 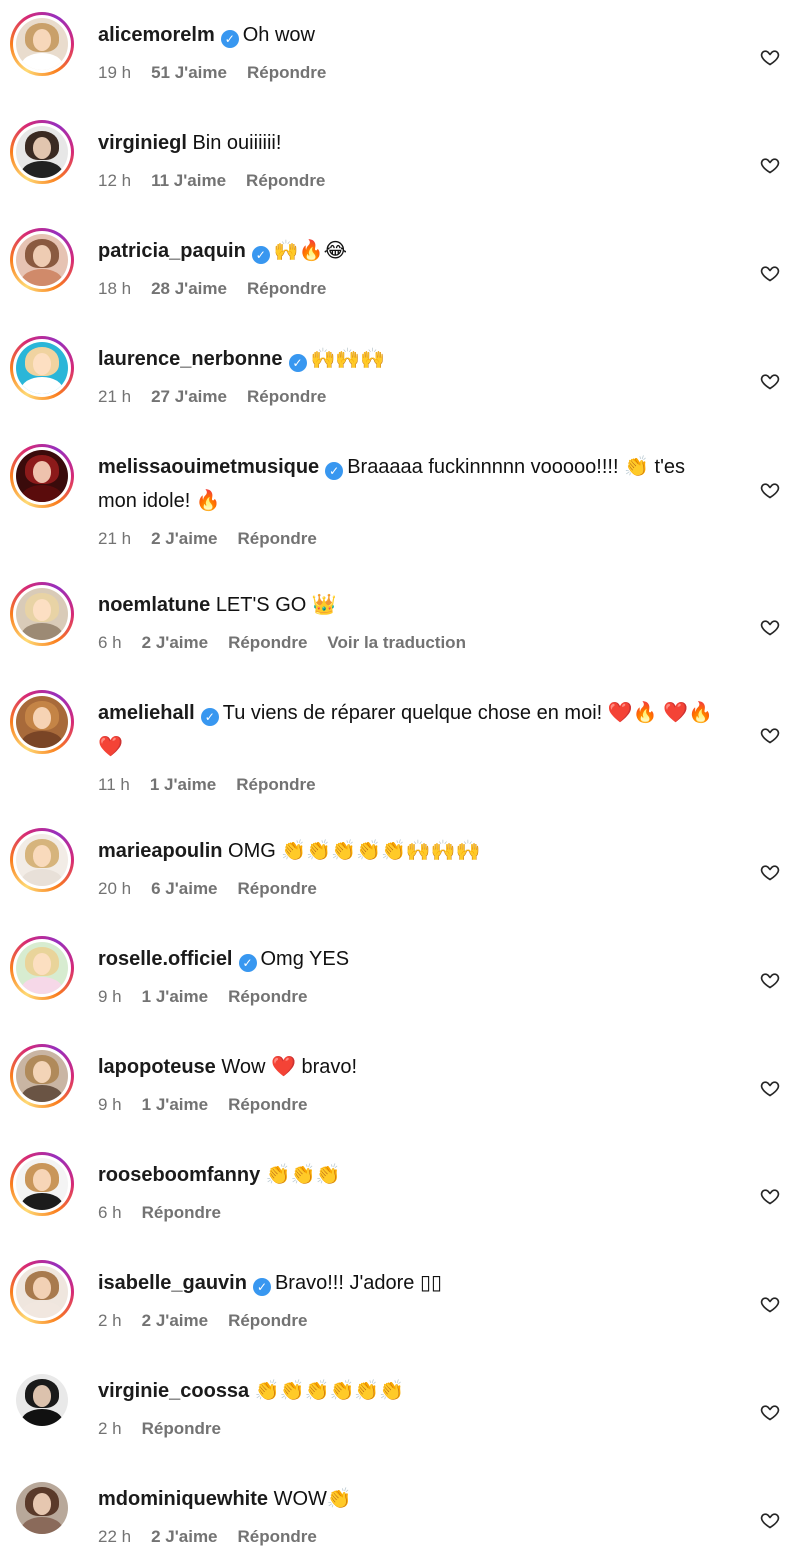 What do you see at coordinates (189, 289) in the screenshot?
I see `likes-count: 28 J'aime` at bounding box center [189, 289].